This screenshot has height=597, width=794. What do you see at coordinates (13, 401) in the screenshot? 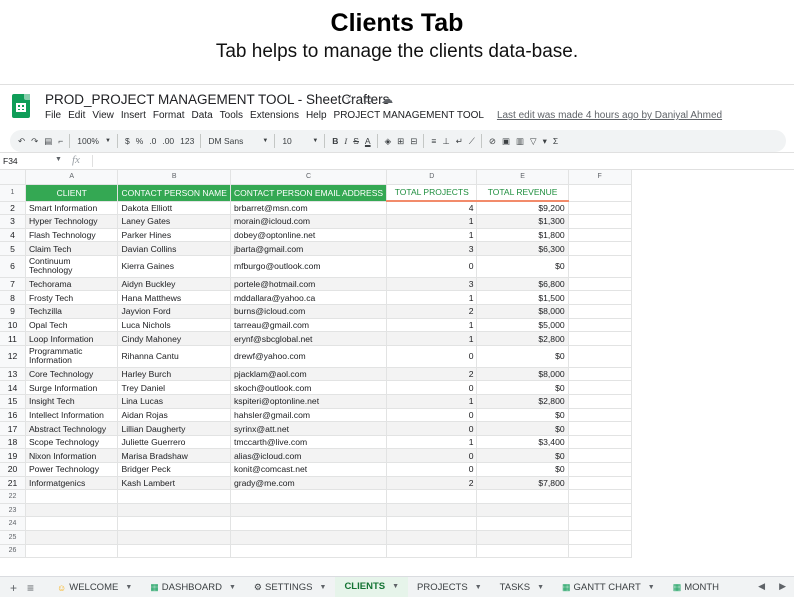
I see `row-header: 15` at bounding box center [13, 401].